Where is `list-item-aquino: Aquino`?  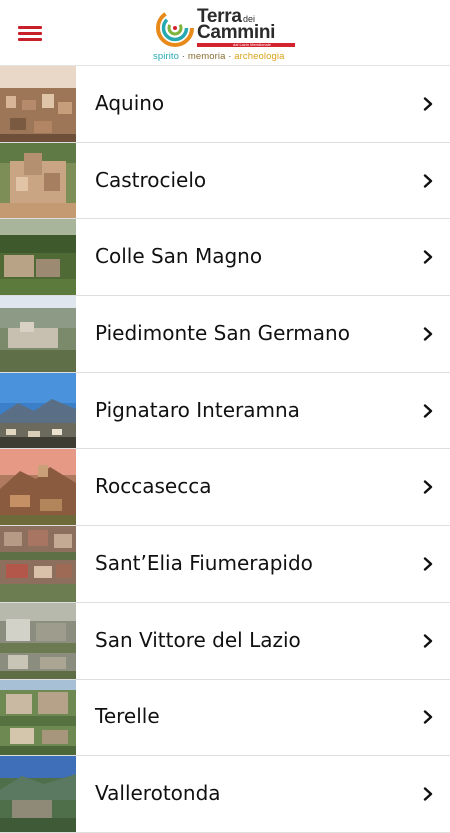 list-item-aquino: Aquino is located at coordinates (225, 104).